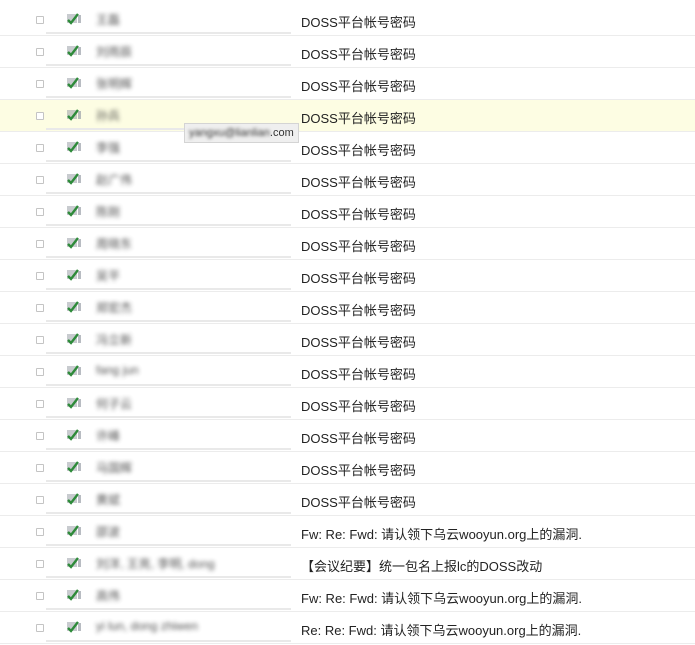 The height and width of the screenshot is (645, 695). I want to click on email-subject: Re: Re: Fwd: 请认领下乌云wooyun.org上的漏洞., so click(441, 629).